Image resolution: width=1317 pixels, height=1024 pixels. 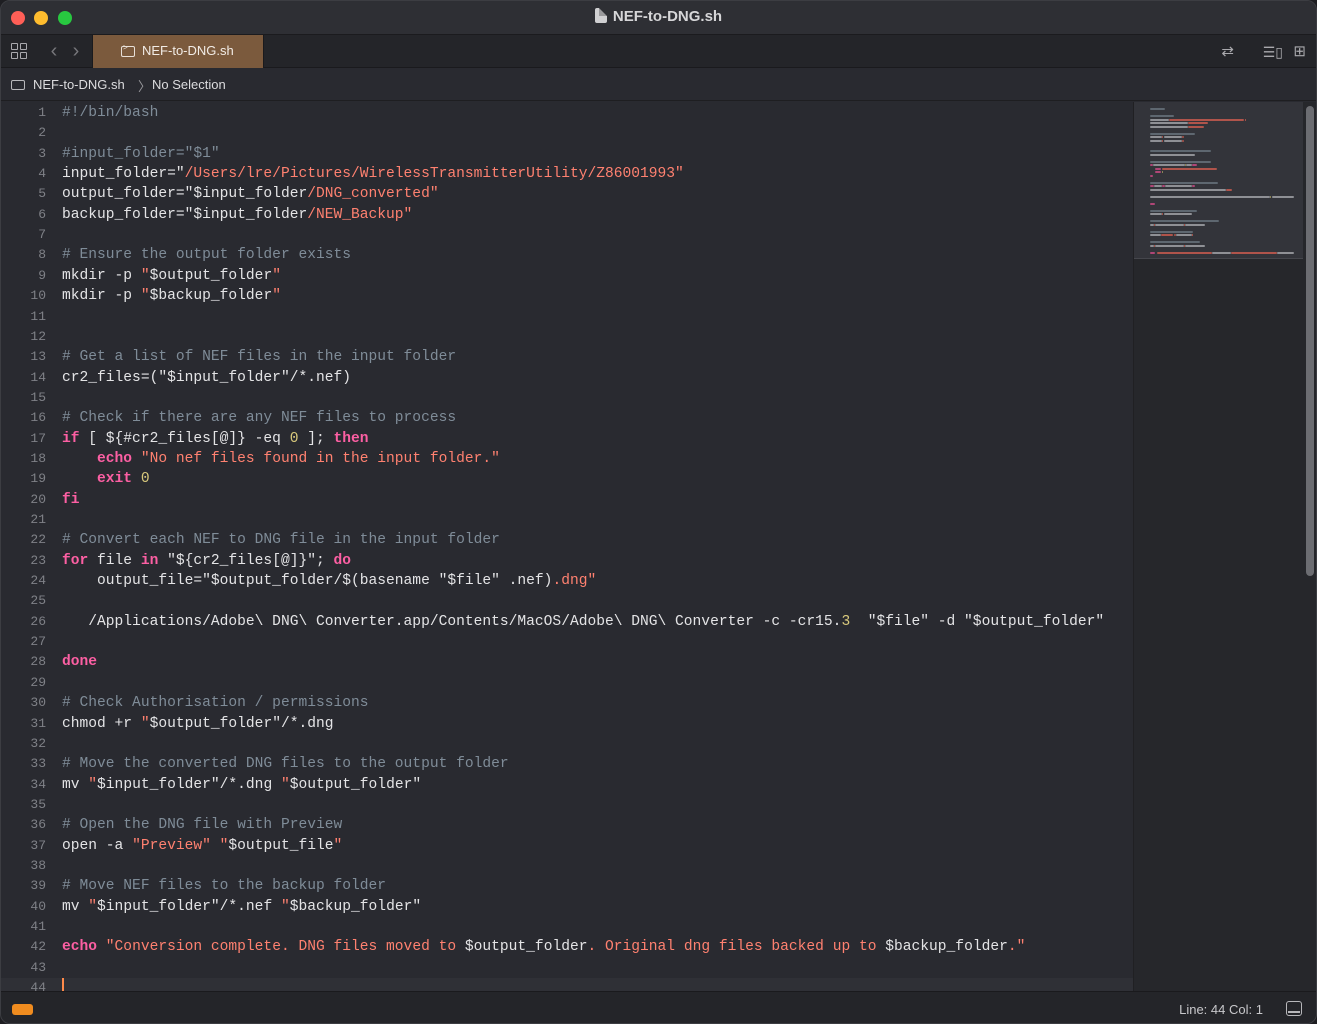 What do you see at coordinates (567, 154) in the screenshot?
I see `code-line: 3 #input_folder="$1"` at bounding box center [567, 154].